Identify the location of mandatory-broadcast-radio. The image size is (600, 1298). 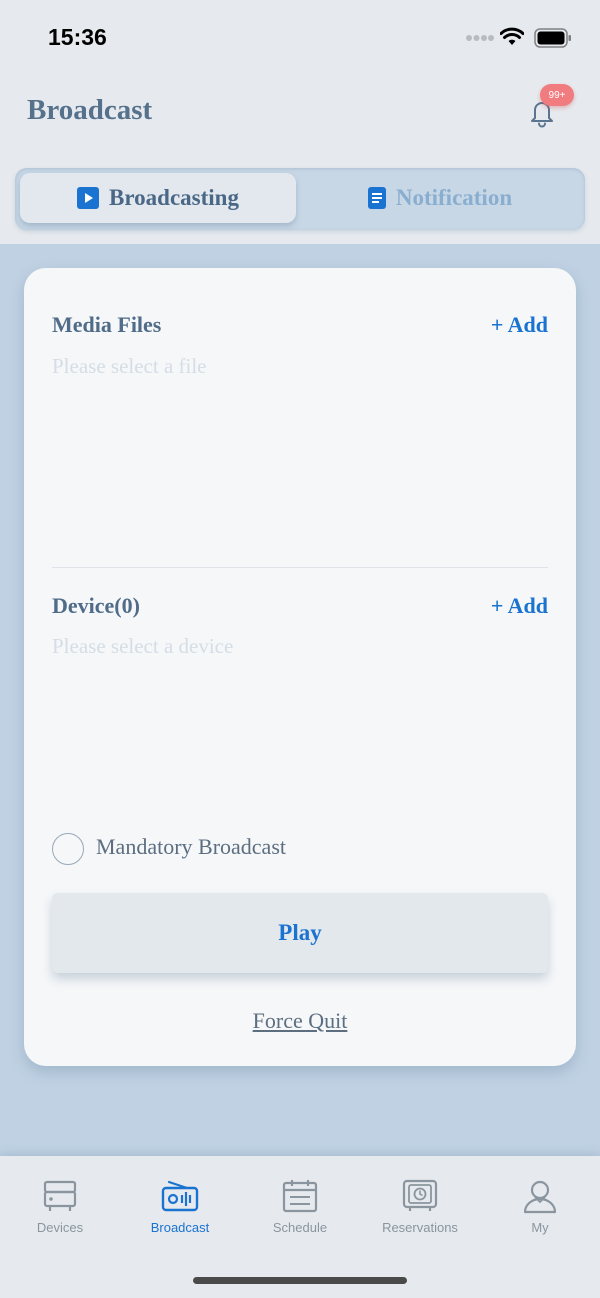
(68, 849).